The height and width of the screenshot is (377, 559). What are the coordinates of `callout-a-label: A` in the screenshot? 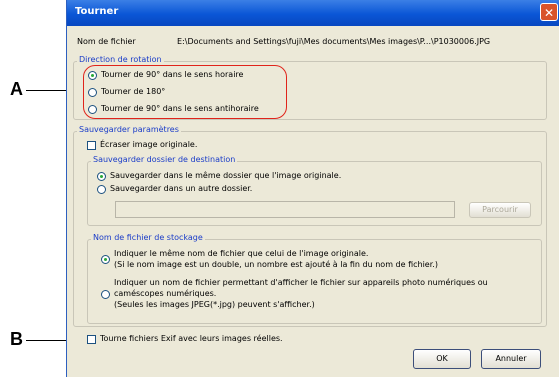 It's located at (16, 89).